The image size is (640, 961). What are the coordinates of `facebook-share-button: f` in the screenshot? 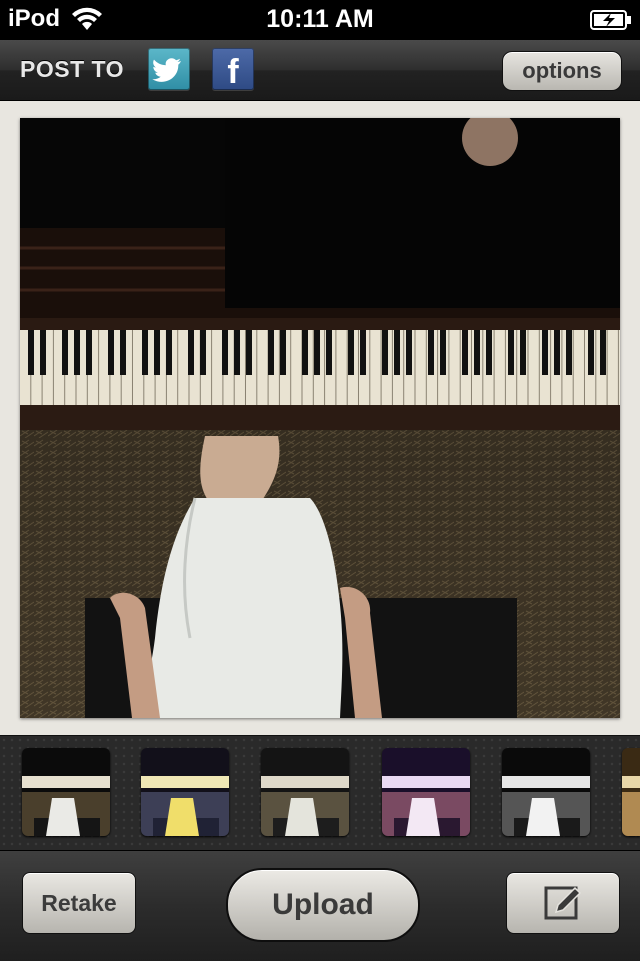 It's located at (233, 69).